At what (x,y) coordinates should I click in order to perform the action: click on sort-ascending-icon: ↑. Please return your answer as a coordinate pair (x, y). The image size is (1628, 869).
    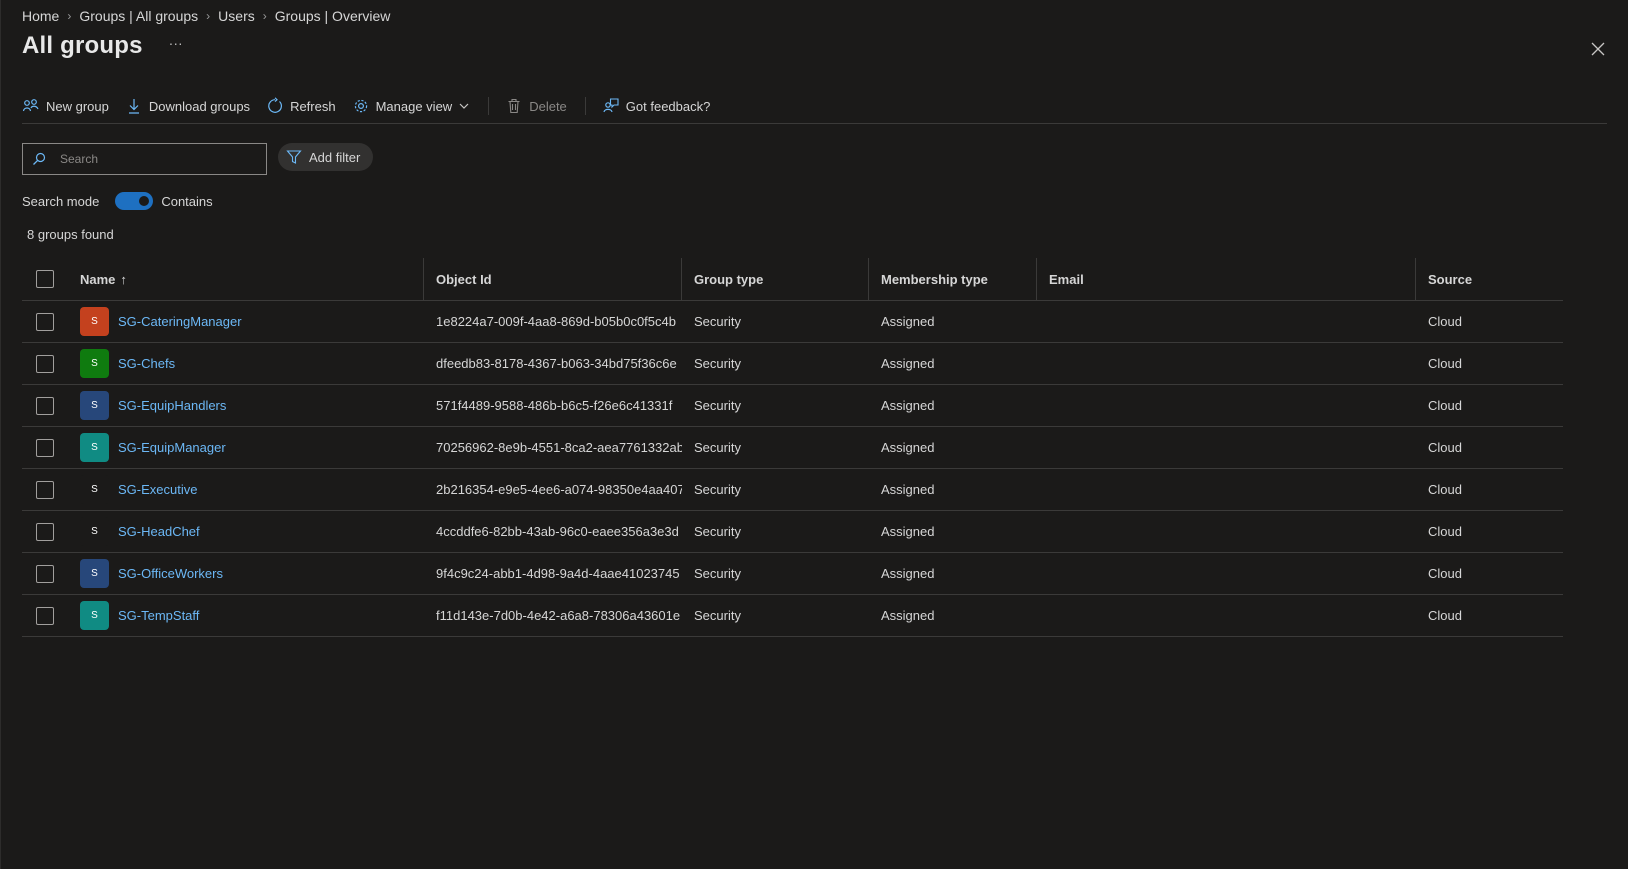
    Looking at the image, I should click on (123, 279).